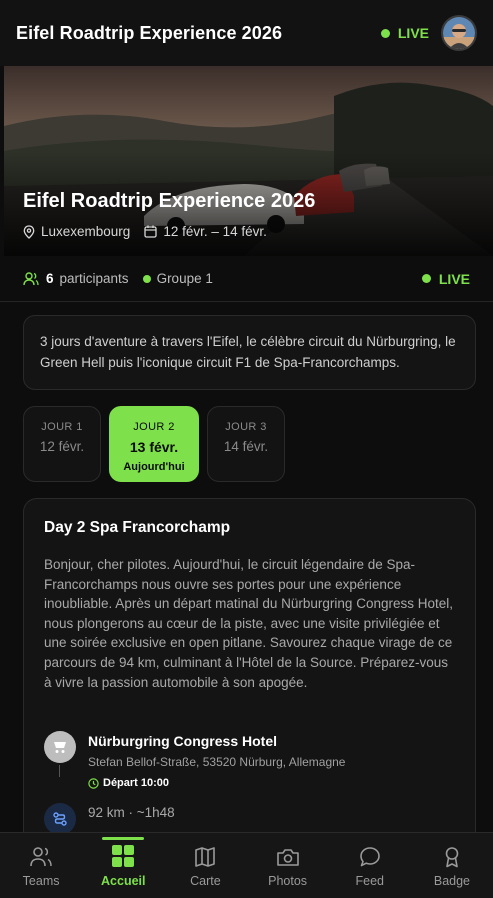  I want to click on nav-label: Teams, so click(41, 881).